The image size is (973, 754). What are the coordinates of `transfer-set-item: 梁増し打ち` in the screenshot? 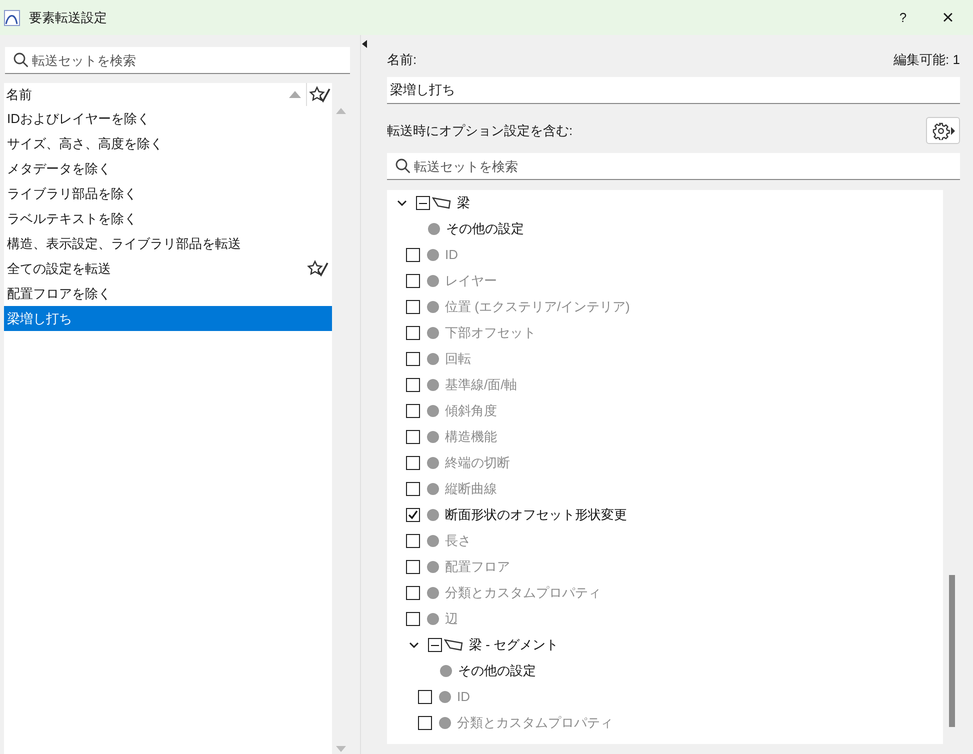 It's located at (168, 318).